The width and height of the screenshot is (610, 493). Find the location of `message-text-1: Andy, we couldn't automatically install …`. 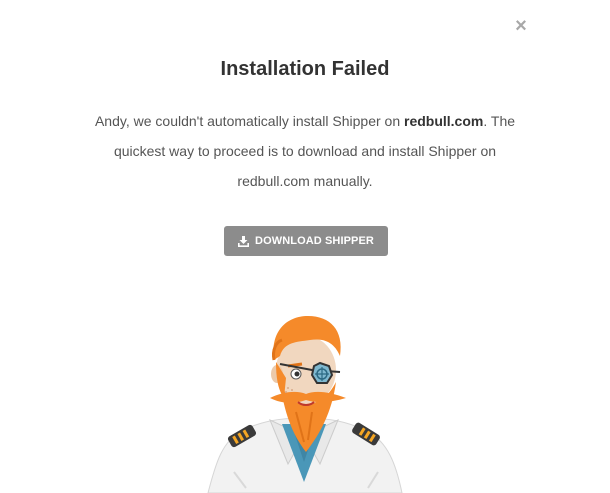

message-text-1: Andy, we couldn't automatically install … is located at coordinates (249, 121).